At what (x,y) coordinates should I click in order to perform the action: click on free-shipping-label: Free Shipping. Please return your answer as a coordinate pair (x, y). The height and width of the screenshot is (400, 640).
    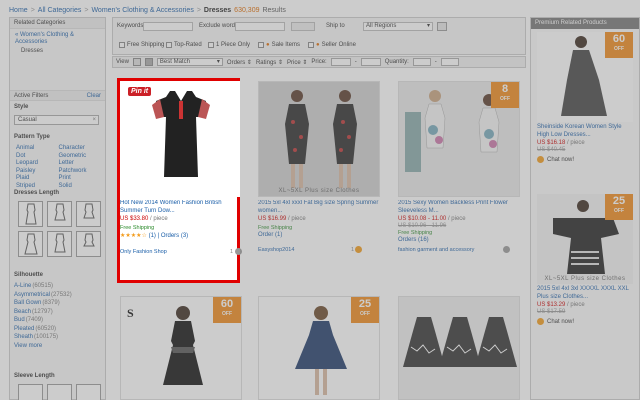
    Looking at the image, I should click on (146, 45).